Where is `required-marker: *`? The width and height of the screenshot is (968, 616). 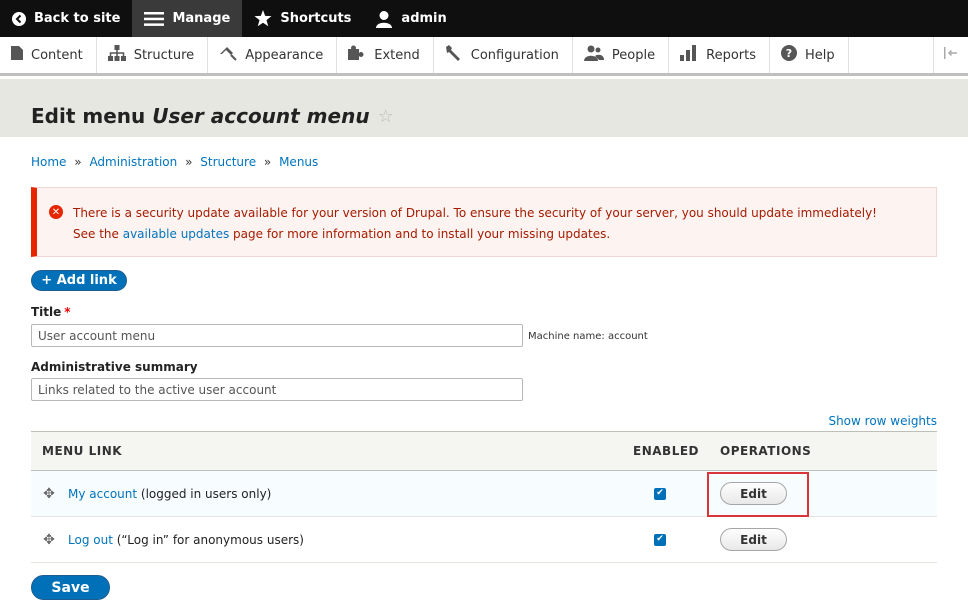
required-marker: * is located at coordinates (67, 312).